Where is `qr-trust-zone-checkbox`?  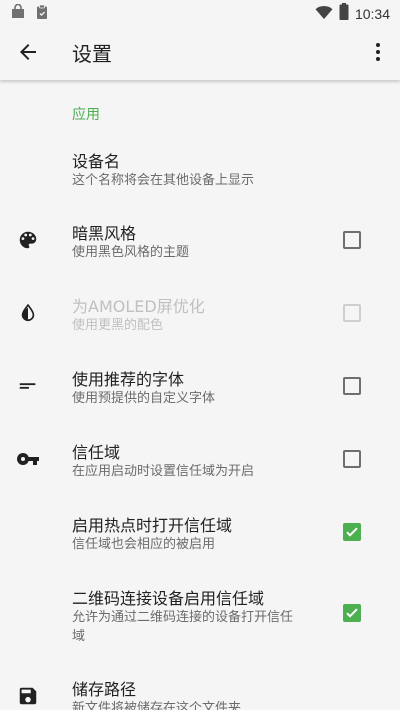 qr-trust-zone-checkbox is located at coordinates (352, 613).